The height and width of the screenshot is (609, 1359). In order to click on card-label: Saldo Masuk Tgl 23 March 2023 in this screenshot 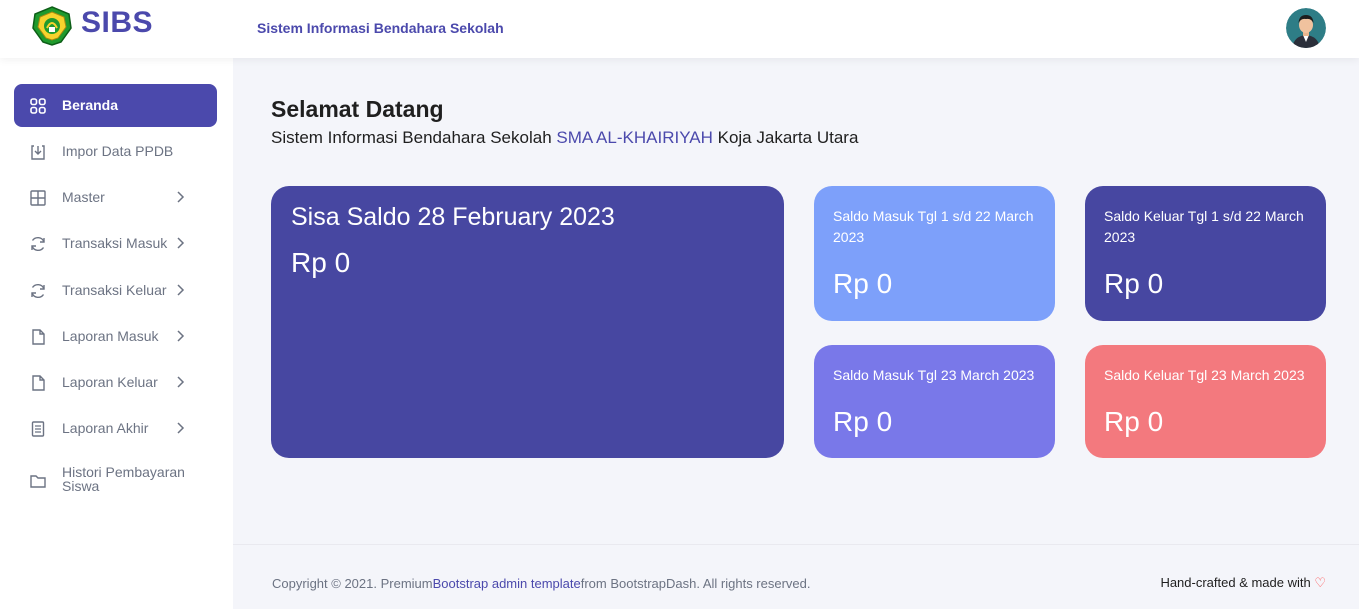, I will do `click(934, 375)`.